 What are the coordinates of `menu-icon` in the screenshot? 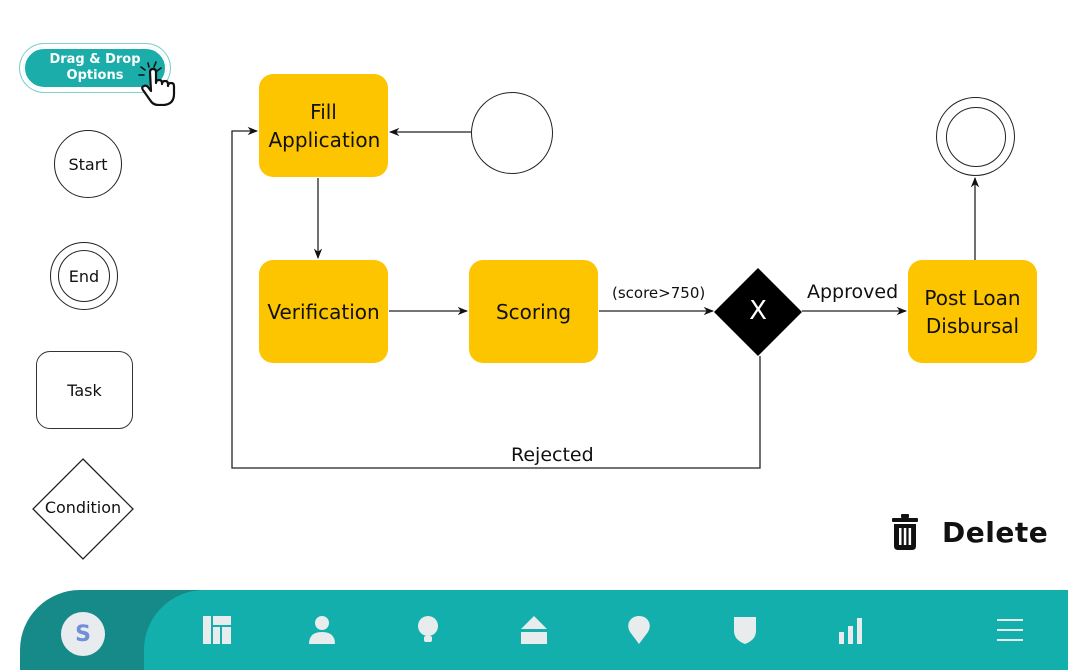 It's located at (1010, 630).